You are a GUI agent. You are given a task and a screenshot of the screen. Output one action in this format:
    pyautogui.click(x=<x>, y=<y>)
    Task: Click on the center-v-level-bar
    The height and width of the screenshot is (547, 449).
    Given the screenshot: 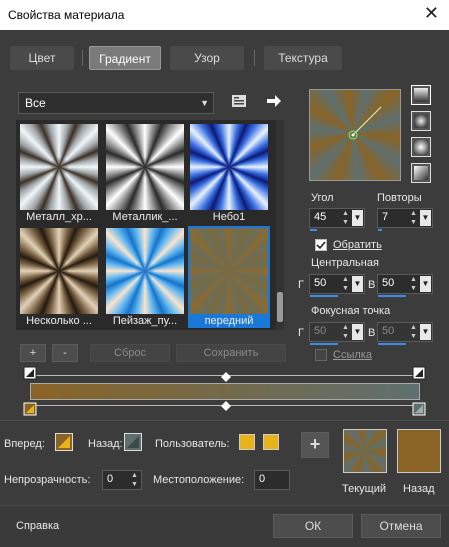 What is the action you would take?
    pyautogui.click(x=392, y=296)
    